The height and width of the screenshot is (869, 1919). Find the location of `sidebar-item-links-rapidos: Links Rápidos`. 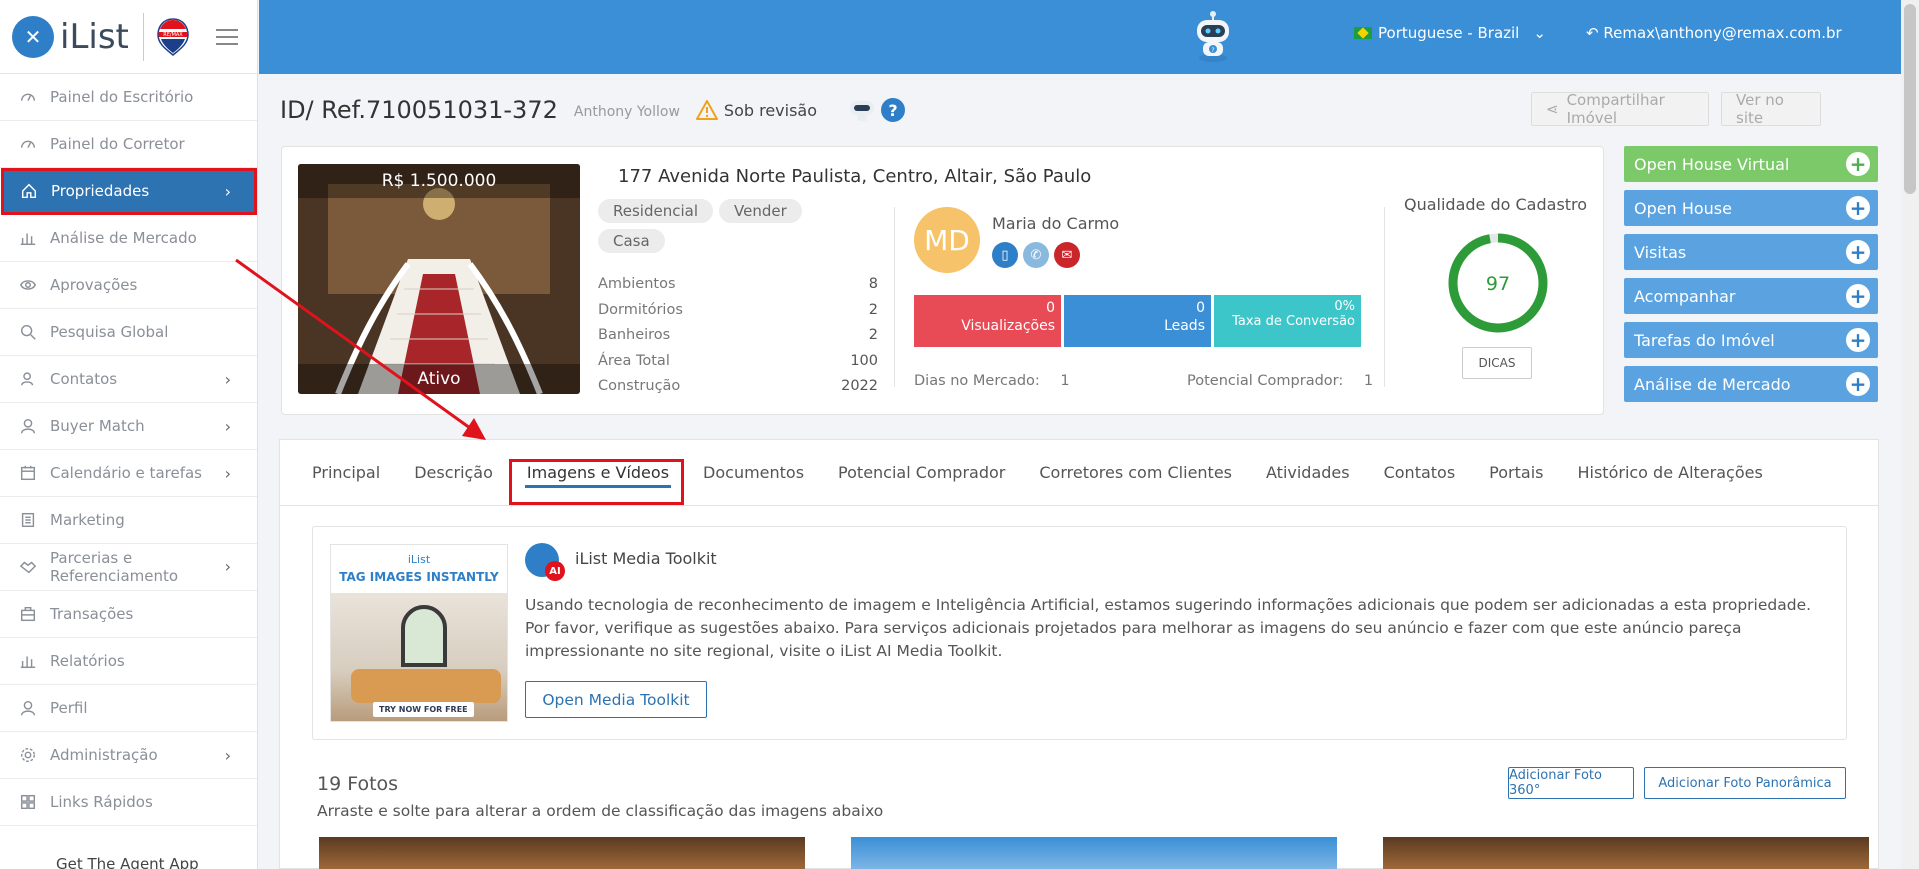

sidebar-item-links-rapidos: Links Rápidos is located at coordinates (128, 802).